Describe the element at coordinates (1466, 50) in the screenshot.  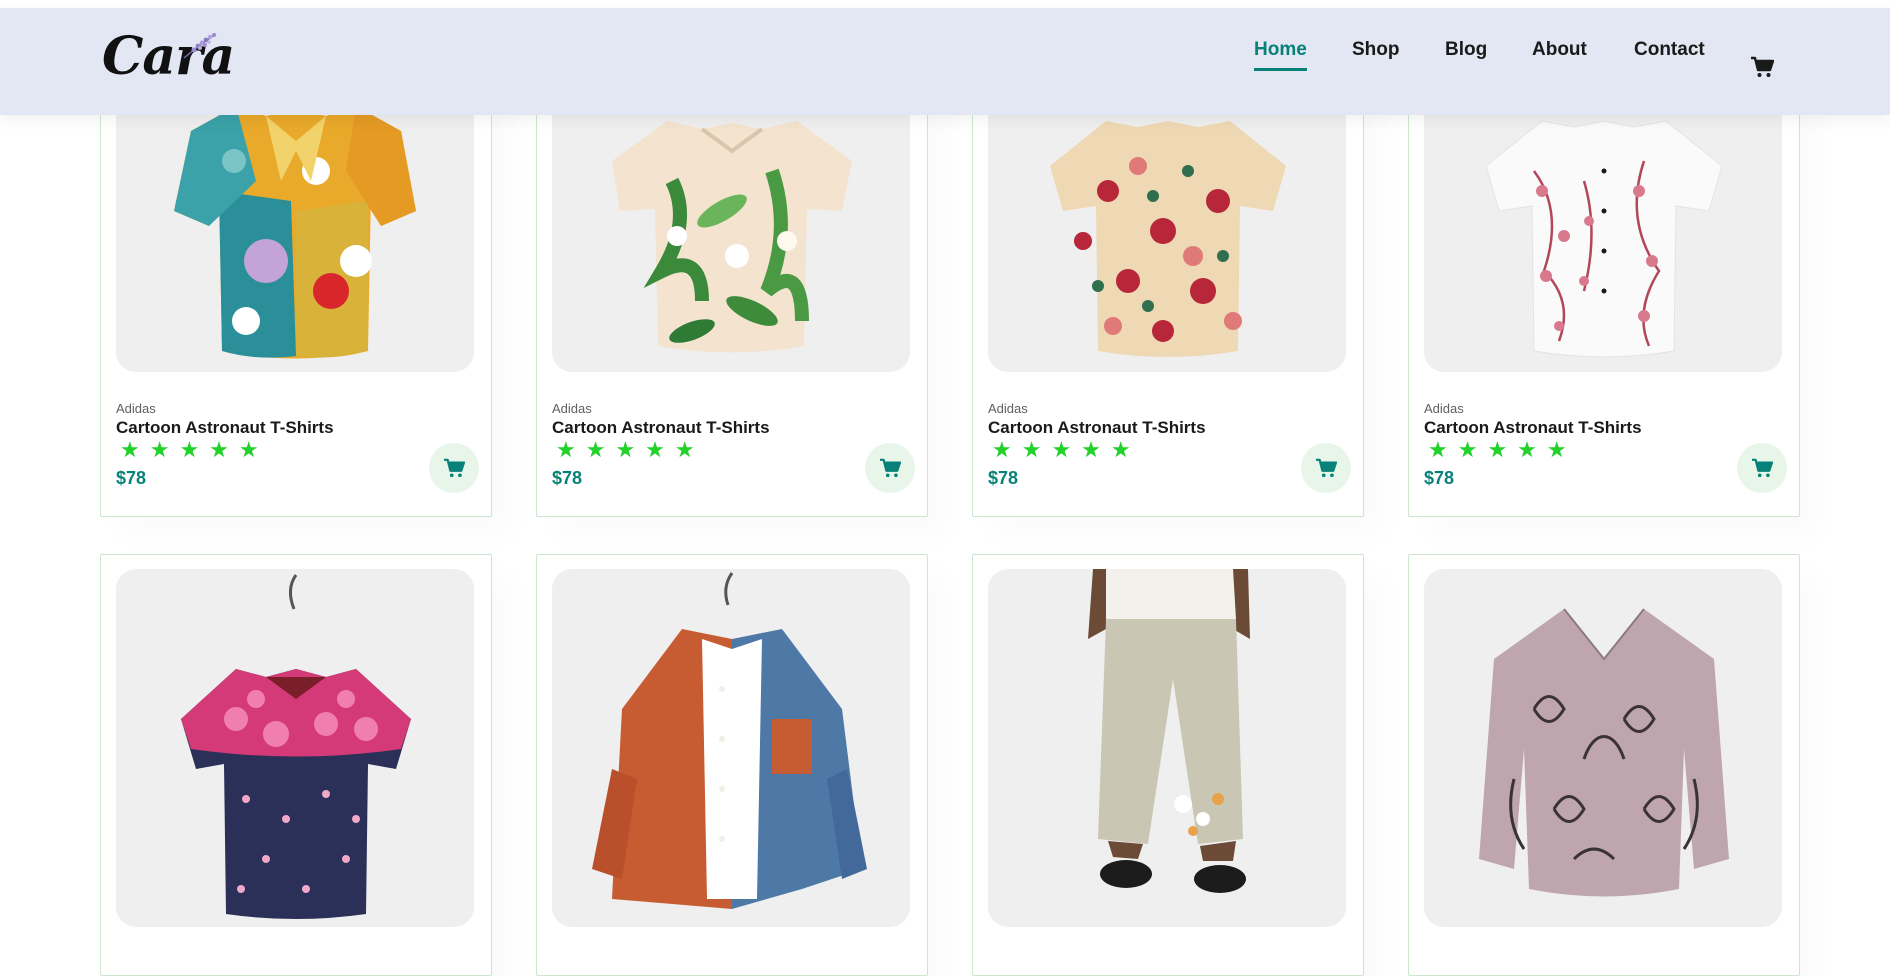
I see `nav-blog: Blog` at that location.